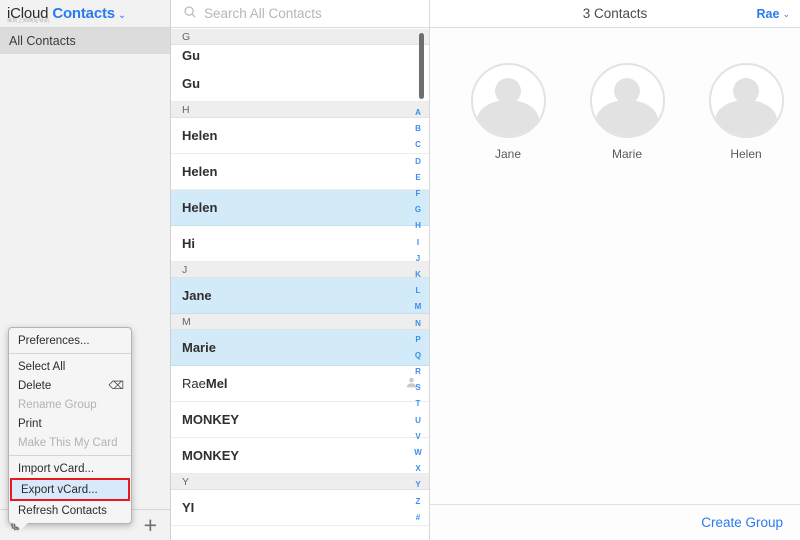 This screenshot has height=540, width=800. What do you see at coordinates (70, 385) in the screenshot?
I see `menu-item-delete: Delete ⌫` at bounding box center [70, 385].